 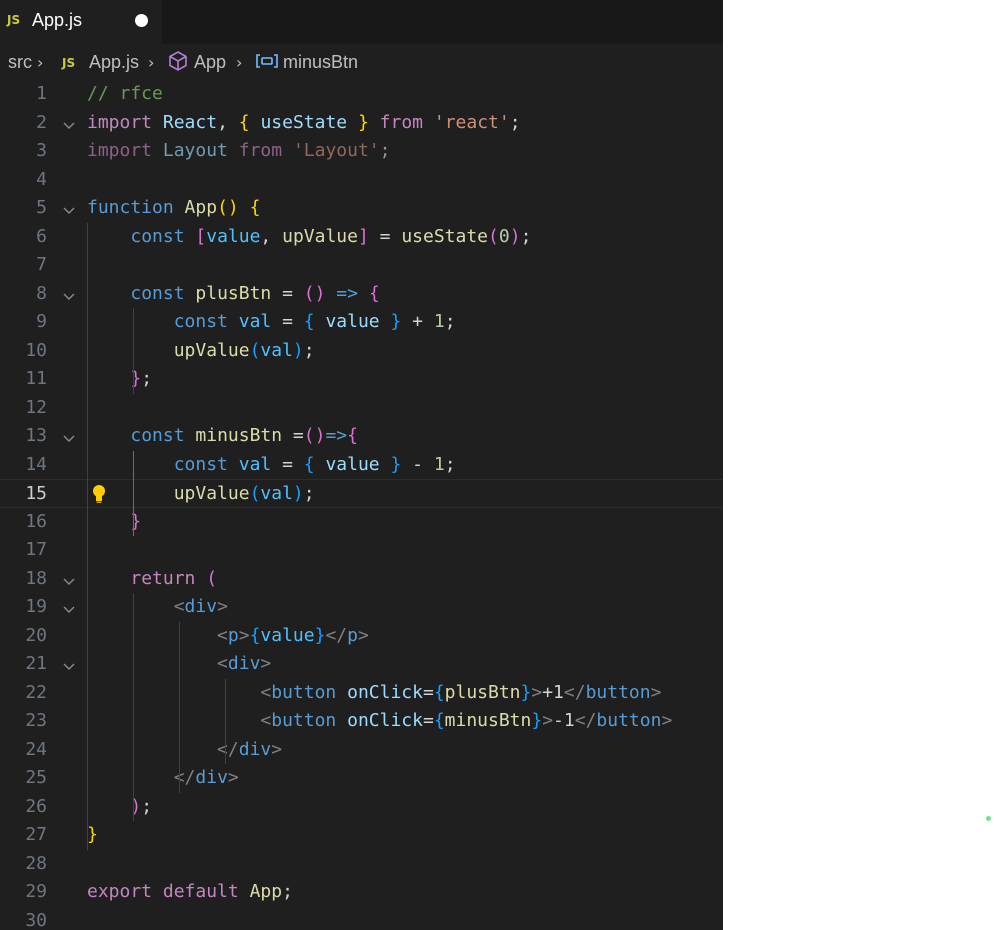 I want to click on code-token: ,, so click(x=228, y=122).